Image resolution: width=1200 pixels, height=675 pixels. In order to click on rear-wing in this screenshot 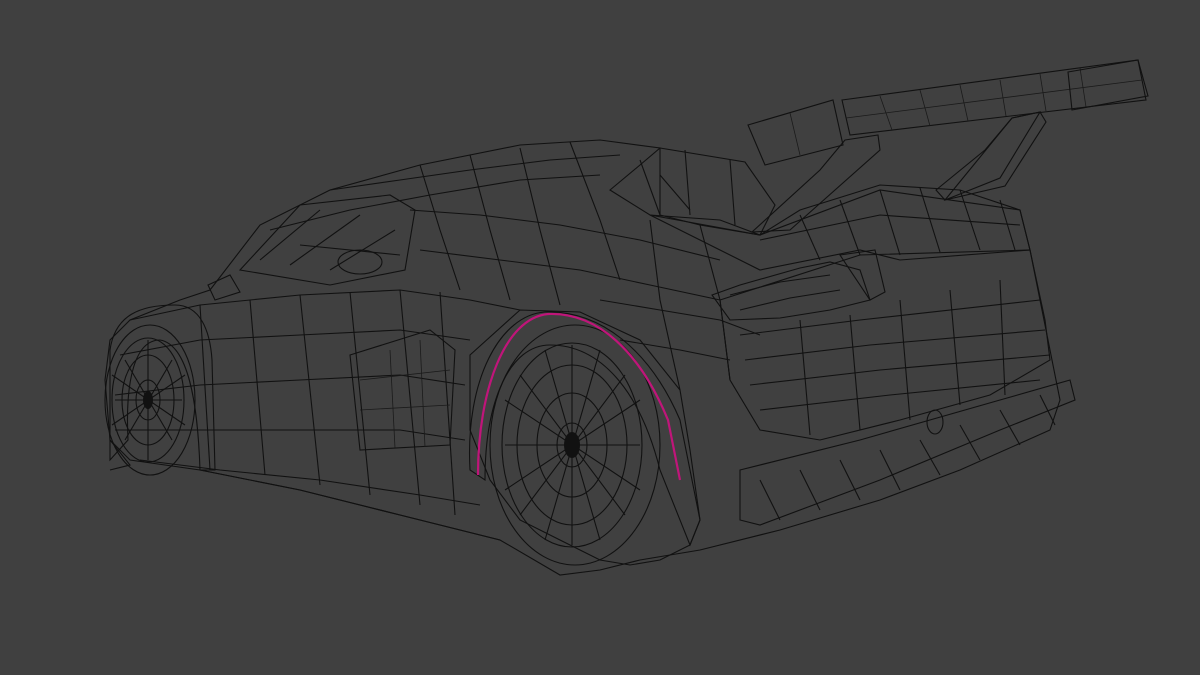, I will do `click(948, 146)`.